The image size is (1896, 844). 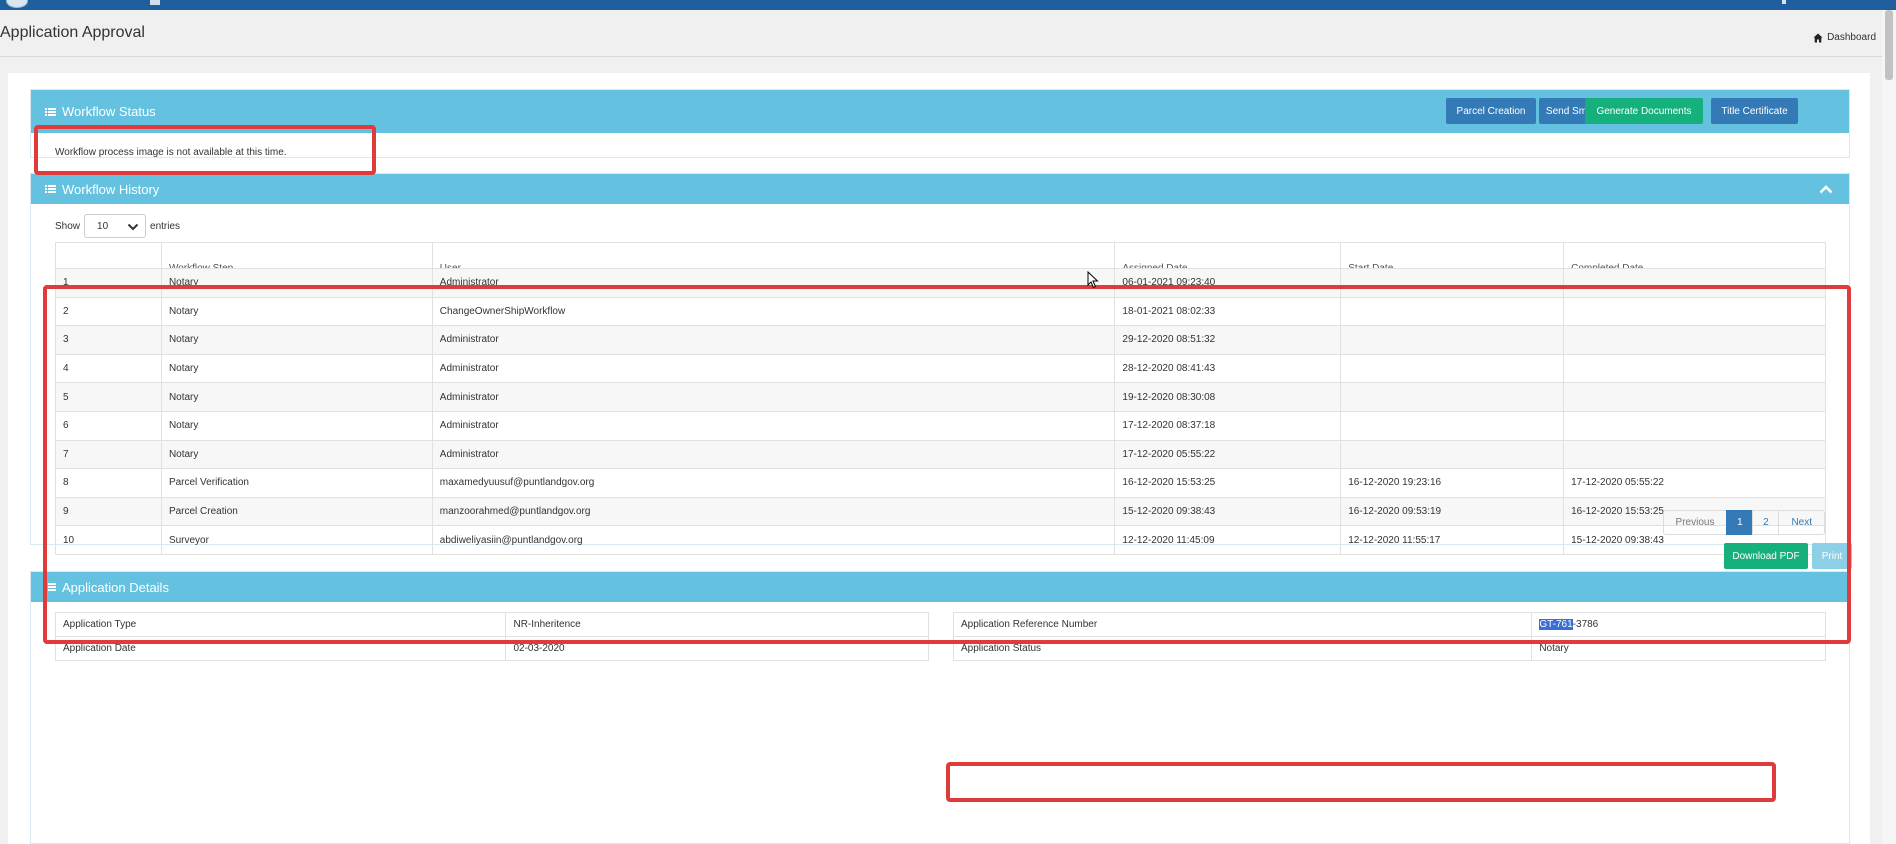 What do you see at coordinates (1678, 648) in the screenshot?
I see `application-status-value: Notary` at bounding box center [1678, 648].